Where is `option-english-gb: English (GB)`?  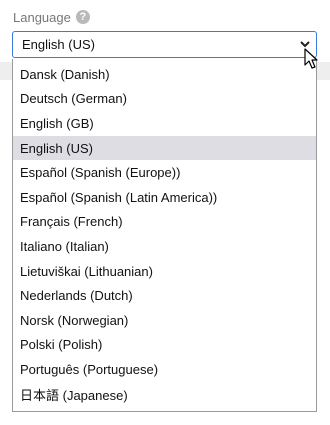
option-english-gb: English (GB) is located at coordinates (164, 123).